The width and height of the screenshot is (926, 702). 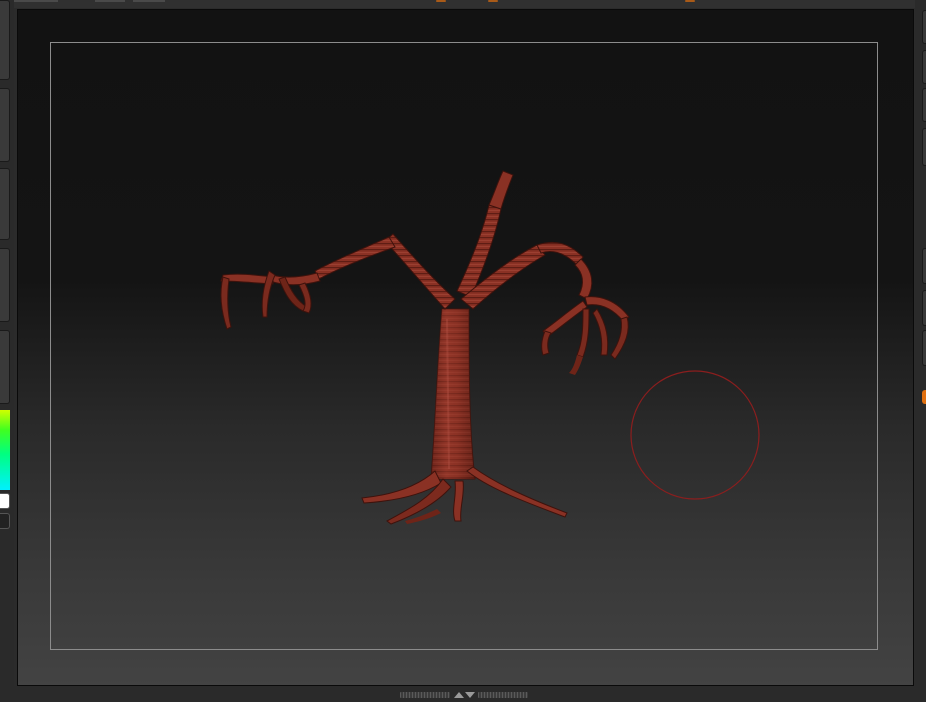 I want to click on bottom-grip-left, so click(x=425, y=695).